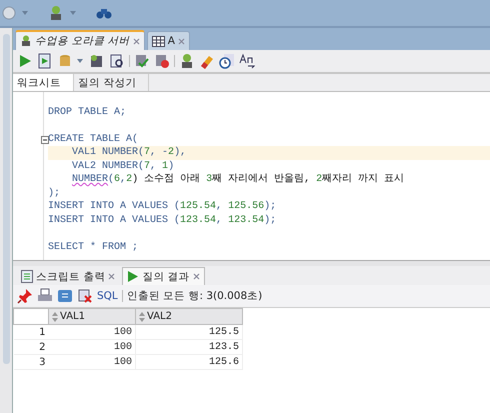  Describe the element at coordinates (107, 296) in the screenshot. I see `sql-link: SQL` at that location.